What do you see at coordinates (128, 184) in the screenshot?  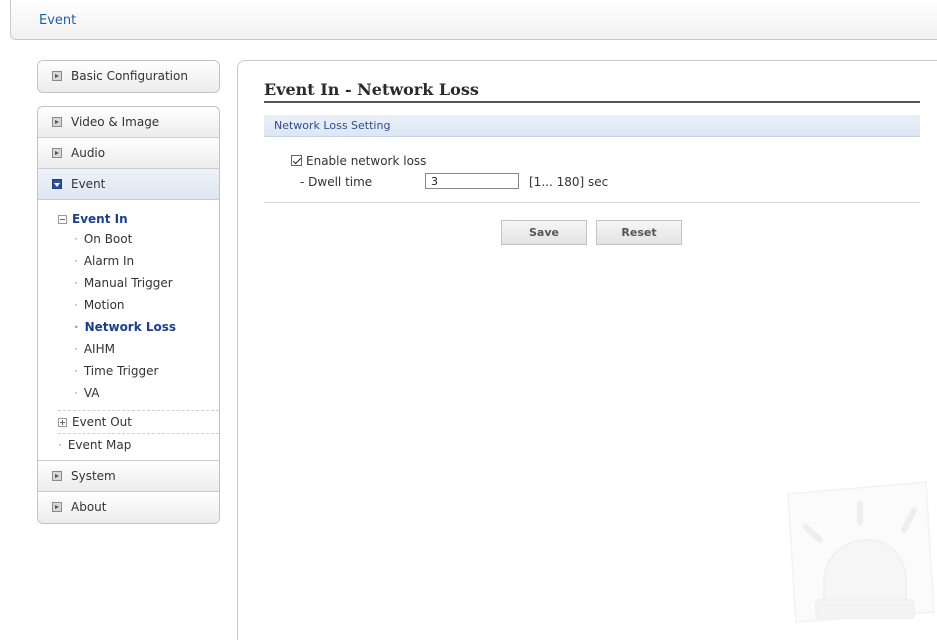 I see `sidebar-item-event: Event` at bounding box center [128, 184].